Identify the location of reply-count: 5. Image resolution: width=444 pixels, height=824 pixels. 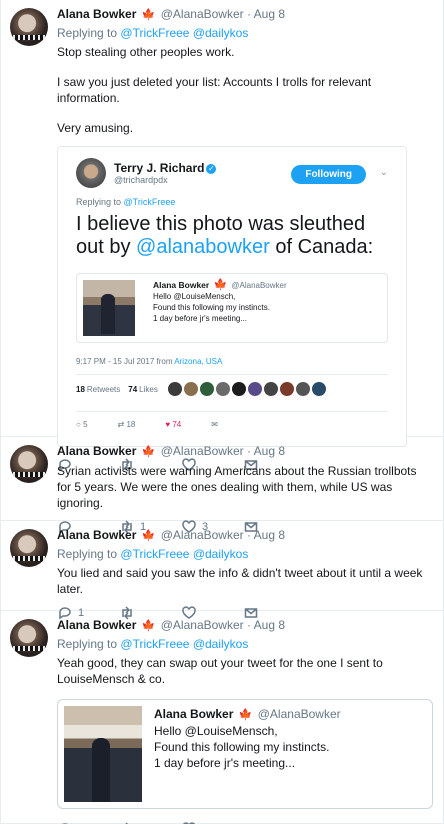
(85, 424).